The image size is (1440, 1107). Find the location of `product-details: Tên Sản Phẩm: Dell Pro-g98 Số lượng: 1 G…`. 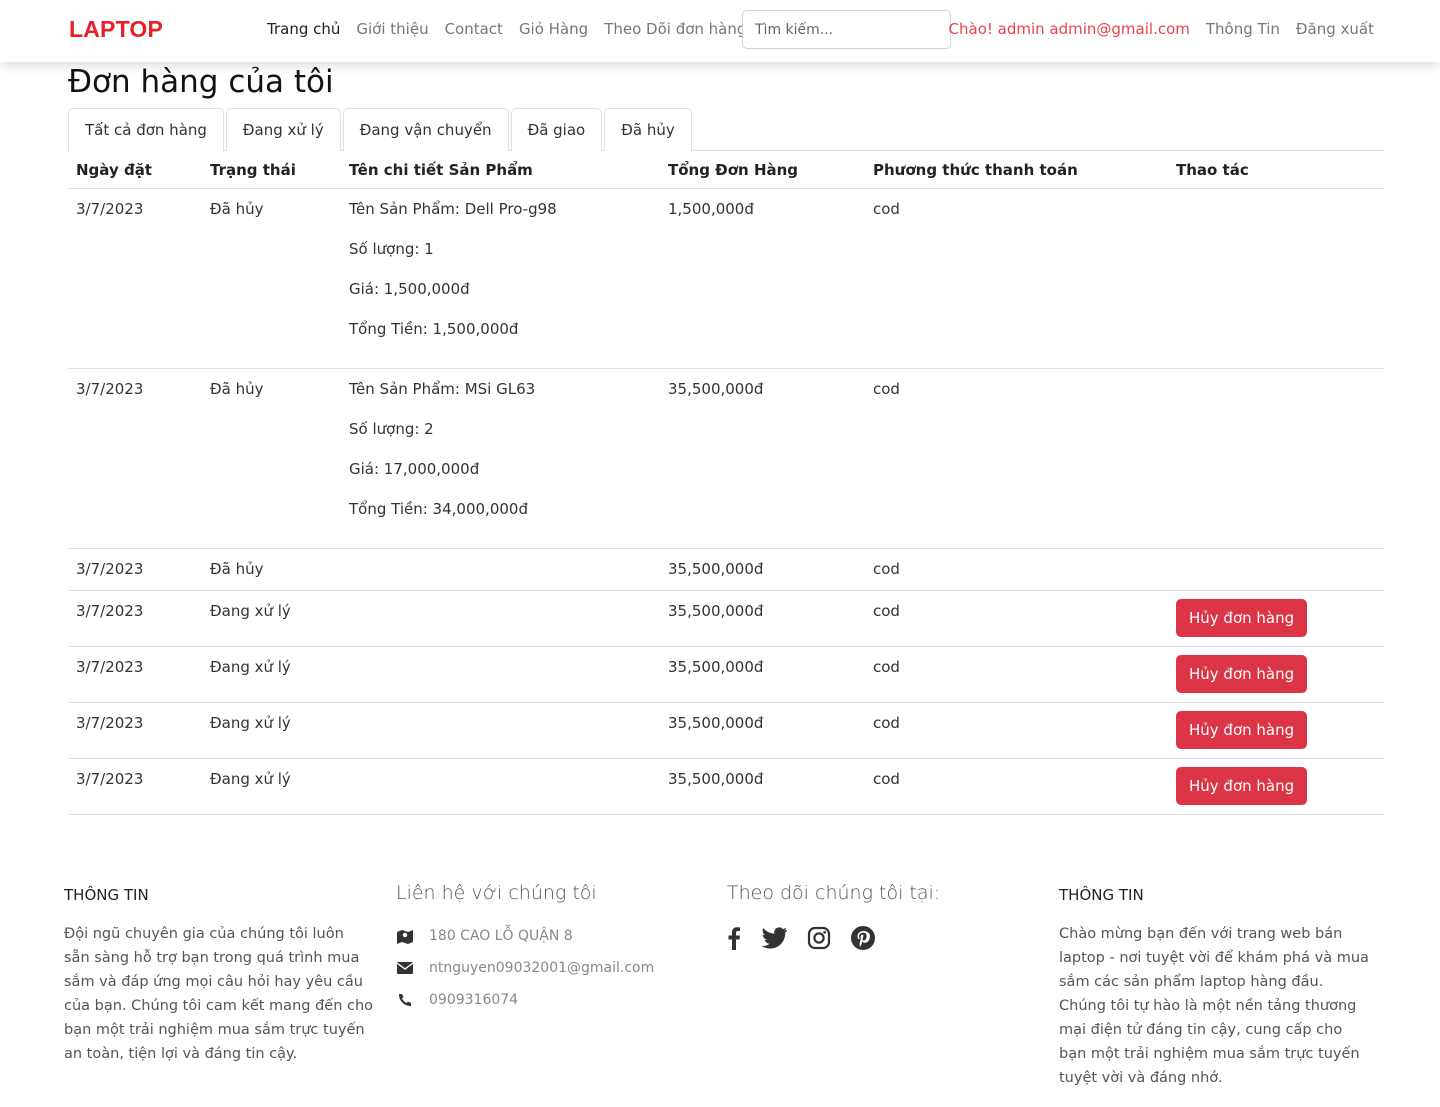

product-details: Tên Sản Phẩm: Dell Pro-g98 Số lượng: 1 G… is located at coordinates (500, 278).